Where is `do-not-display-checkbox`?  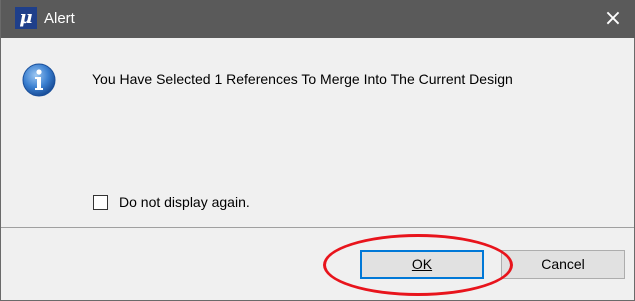
do-not-display-checkbox is located at coordinates (100, 202).